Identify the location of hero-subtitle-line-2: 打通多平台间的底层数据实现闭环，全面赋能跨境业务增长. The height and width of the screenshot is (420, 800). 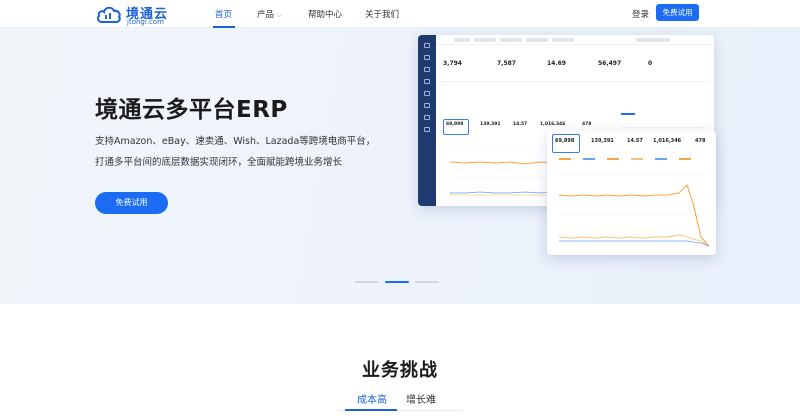
(219, 162).